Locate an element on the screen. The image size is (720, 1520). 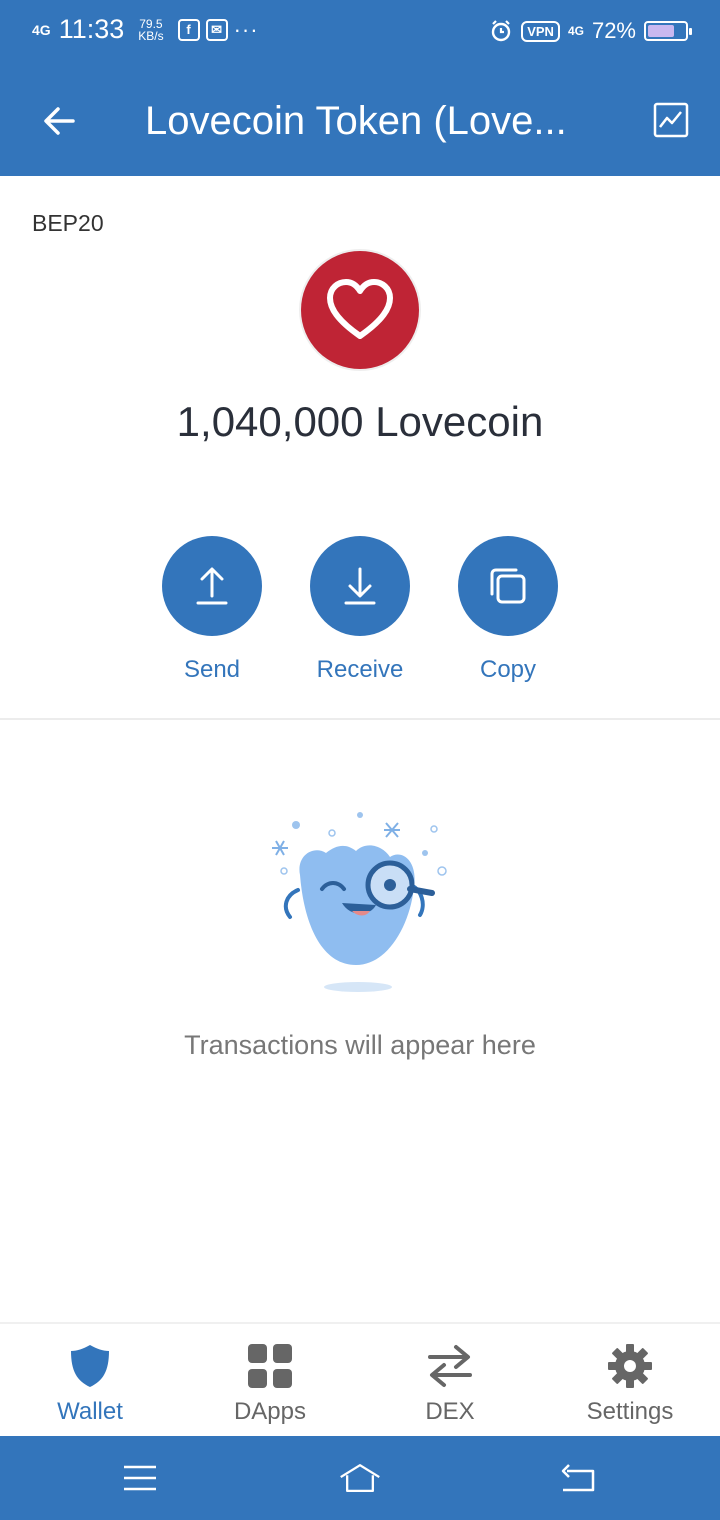
vpn-badge: VPN is located at coordinates (540, 31).